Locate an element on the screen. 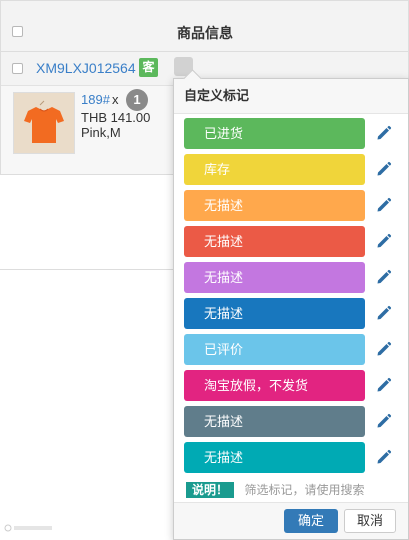 Image resolution: width=409 pixels, height=540 pixels. orange-shirt-image is located at coordinates (44, 123).